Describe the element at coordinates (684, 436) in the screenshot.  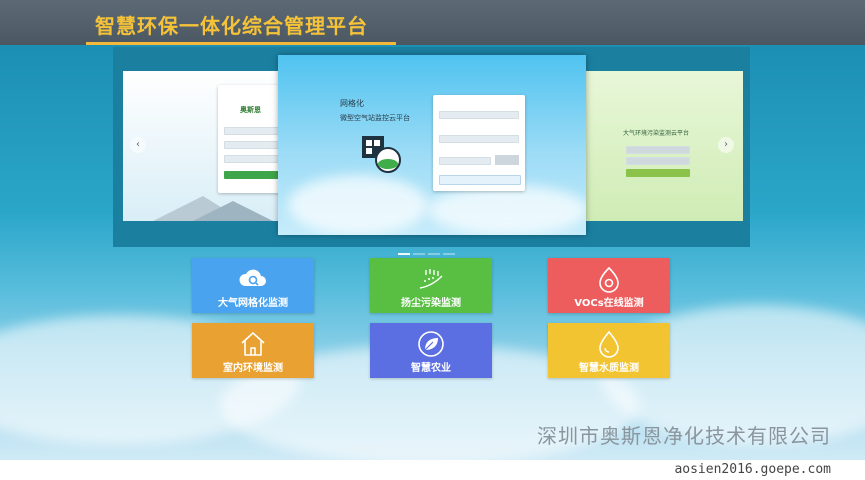
I see `company-watermark: 深圳市奥斯恩净化技术有限公司` at that location.